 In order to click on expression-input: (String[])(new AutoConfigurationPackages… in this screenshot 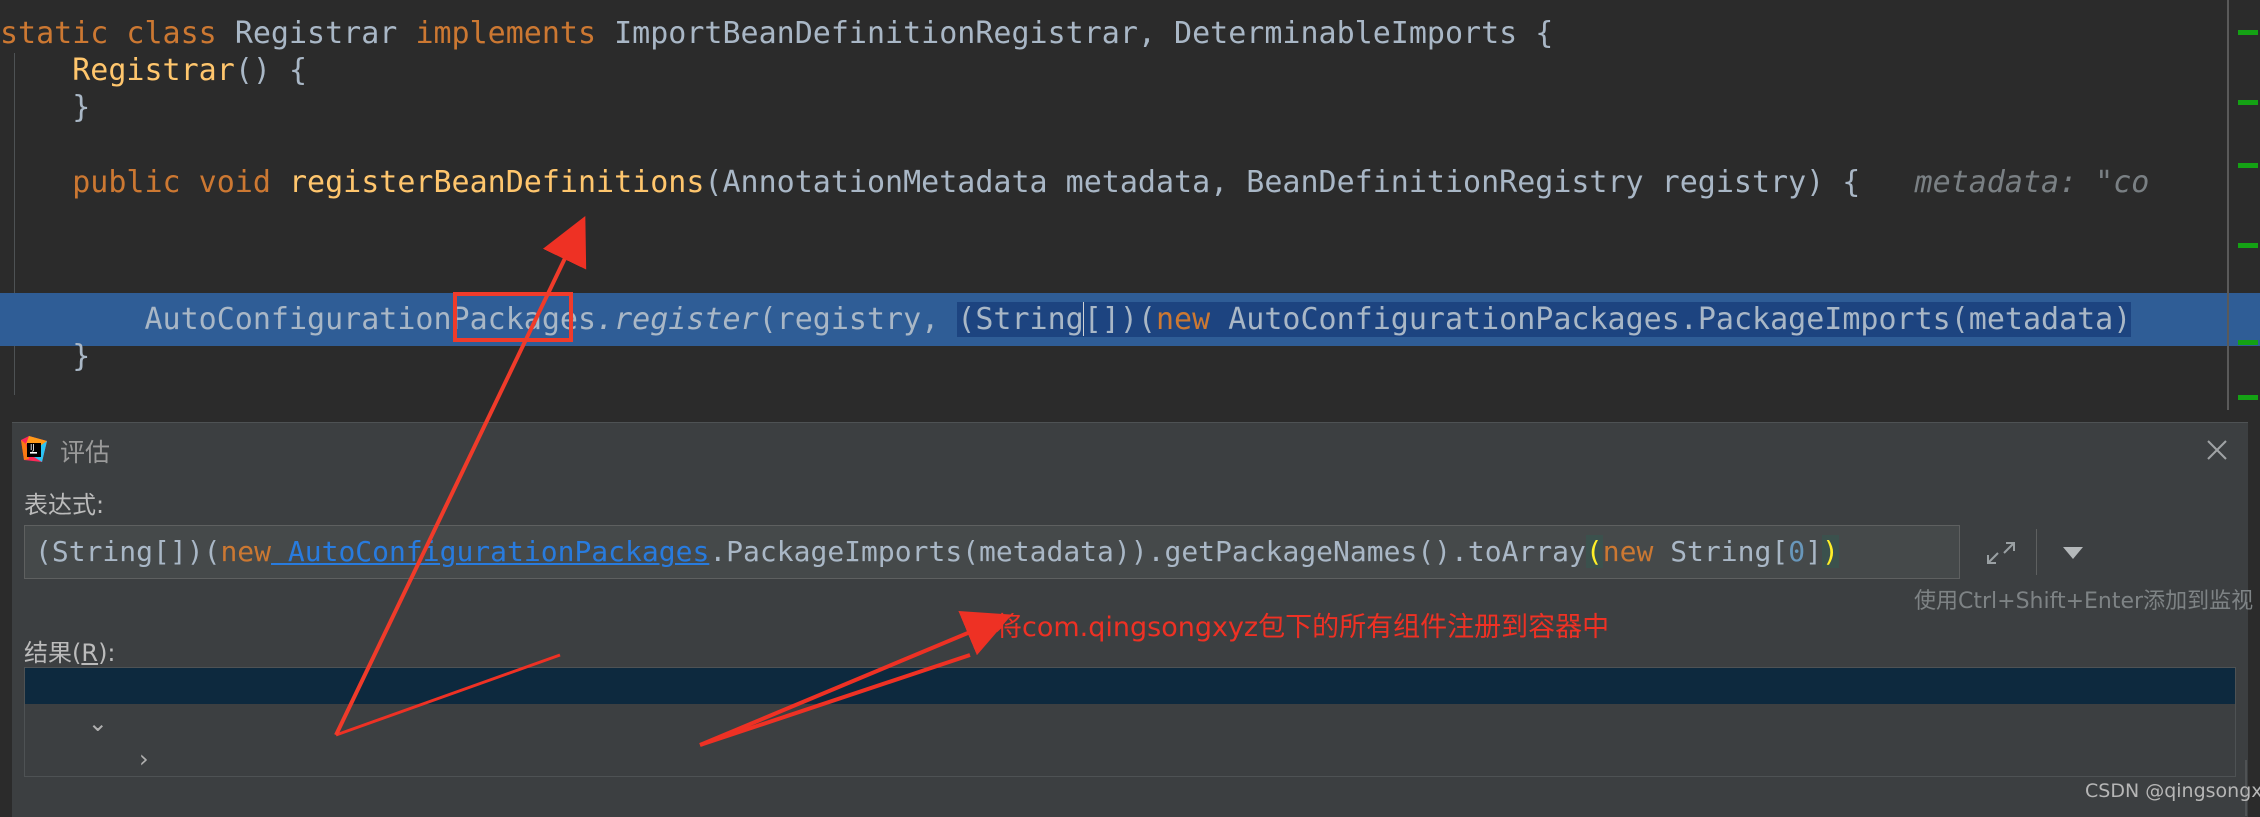, I will do `click(992, 552)`.